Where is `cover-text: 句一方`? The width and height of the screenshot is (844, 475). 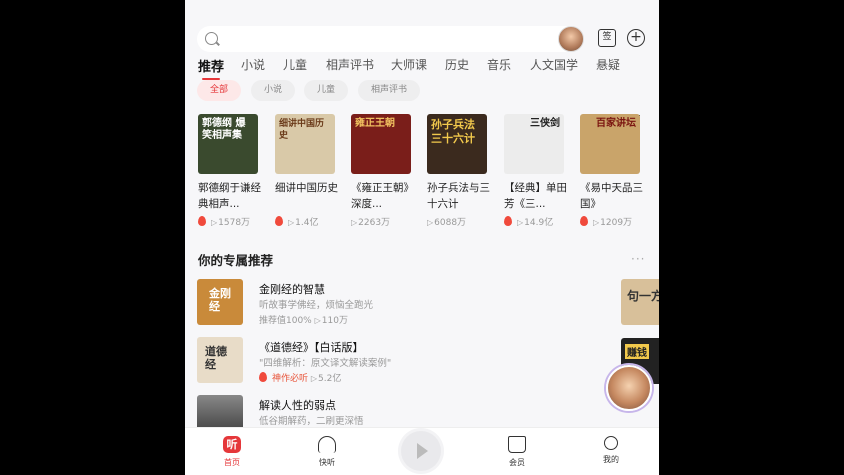 cover-text: 句一方 is located at coordinates (643, 296).